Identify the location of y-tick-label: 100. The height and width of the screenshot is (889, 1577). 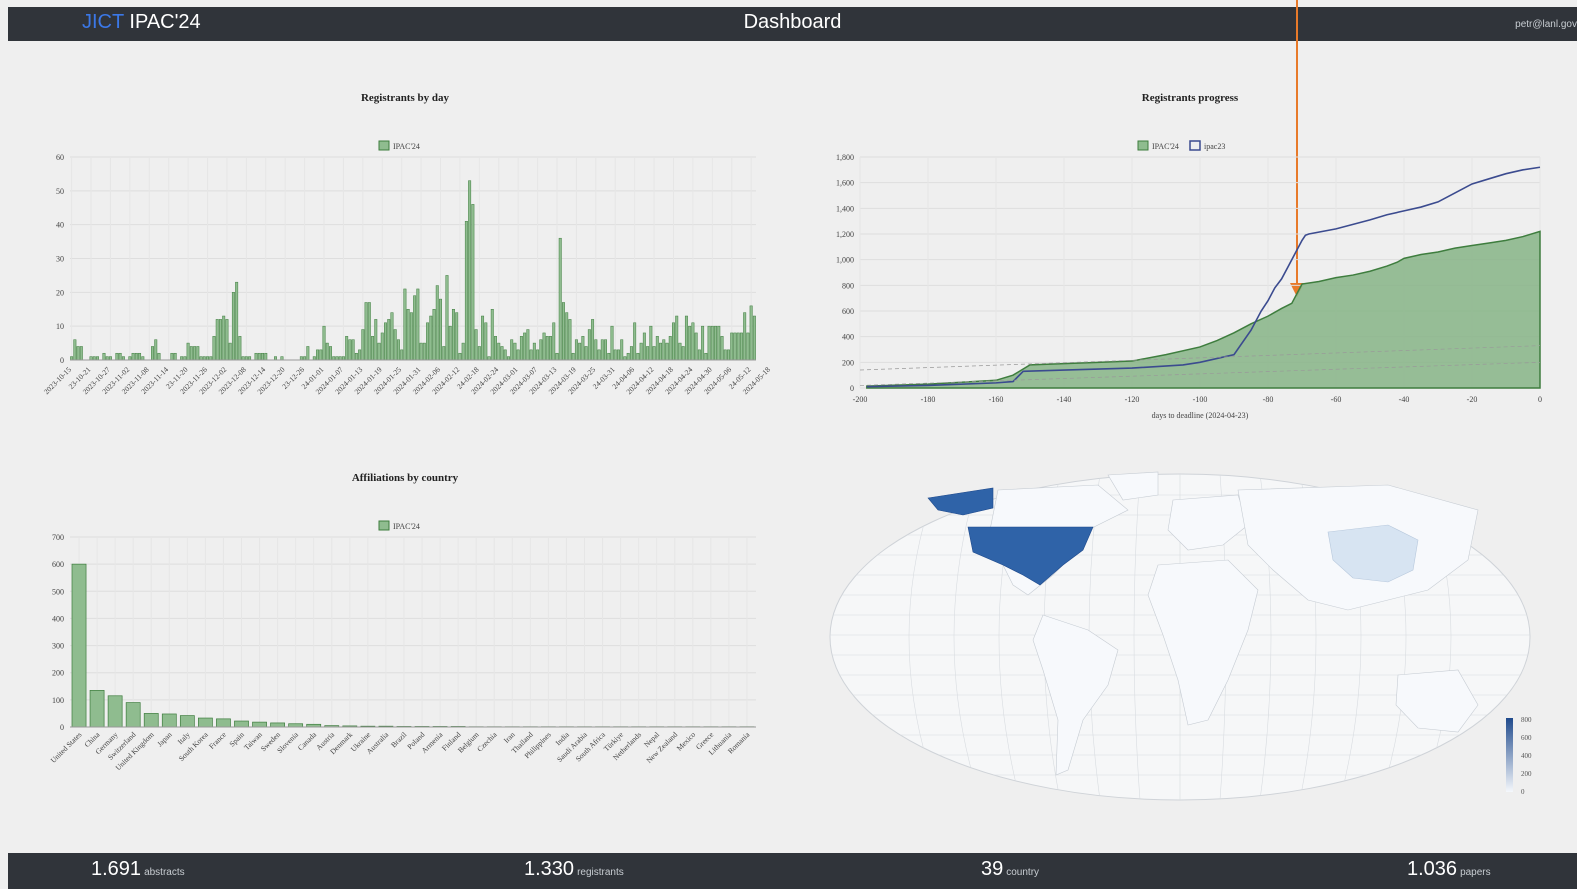
(58, 700).